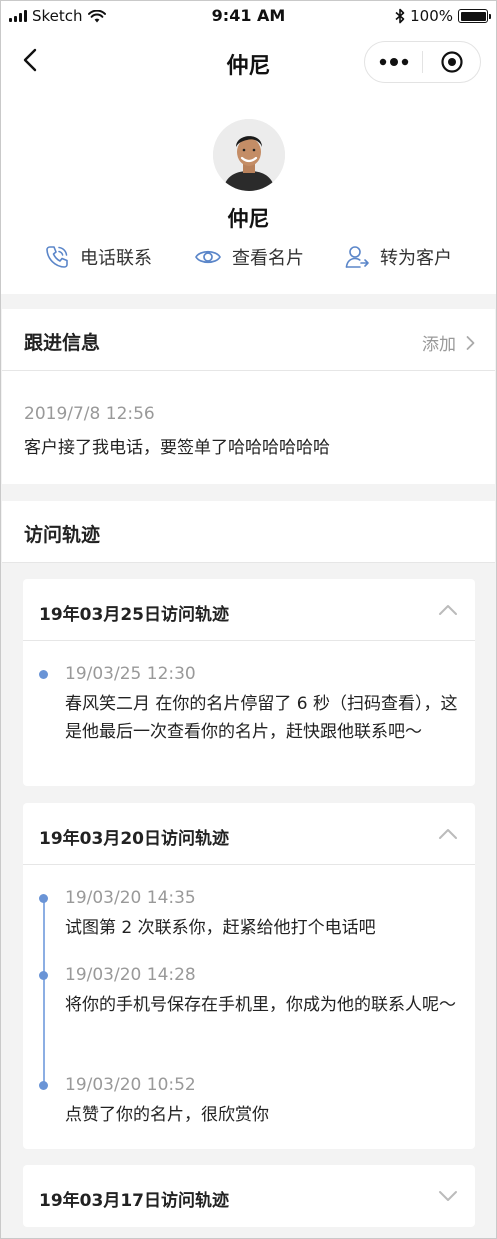 The width and height of the screenshot is (497, 1239). I want to click on visit-group-header: 19年03月17日访问轨迹, so click(249, 1196).